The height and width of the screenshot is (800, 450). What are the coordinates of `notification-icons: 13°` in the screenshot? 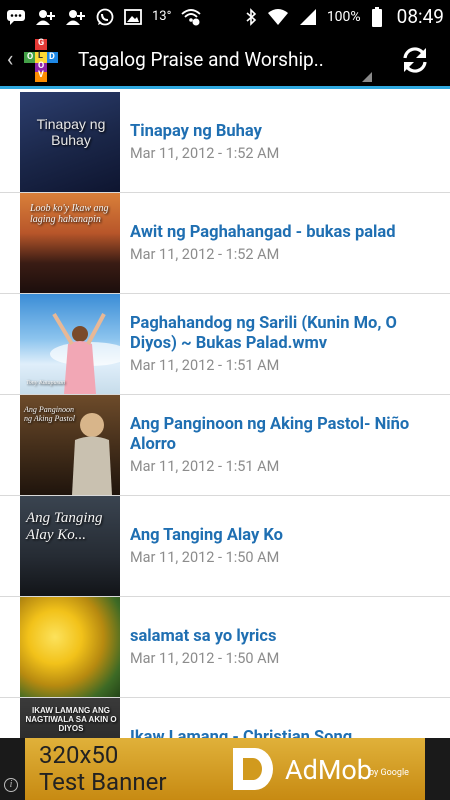 It's located at (125, 17).